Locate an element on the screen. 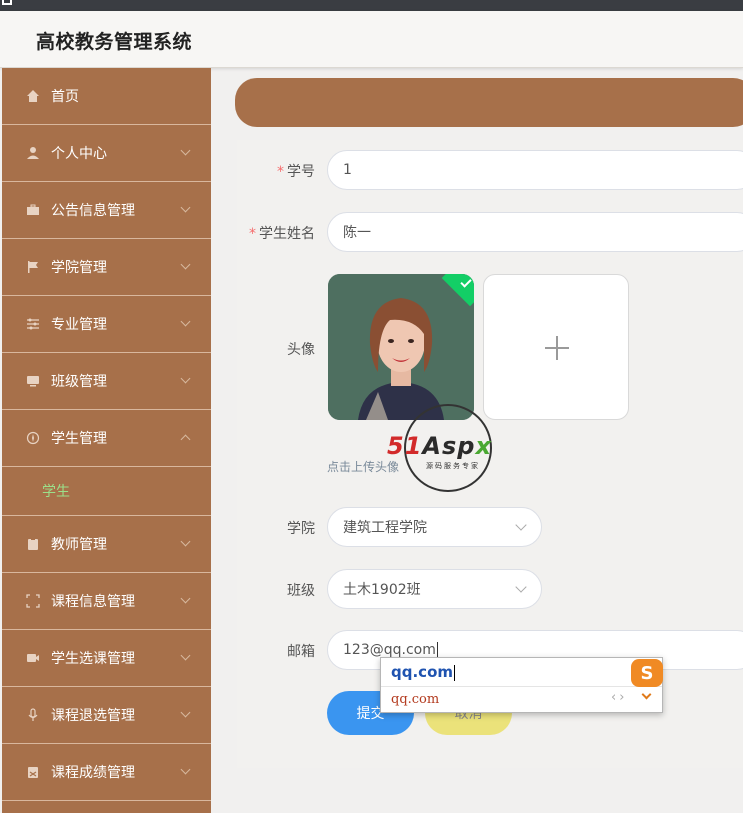  text-caret is located at coordinates (437, 650).